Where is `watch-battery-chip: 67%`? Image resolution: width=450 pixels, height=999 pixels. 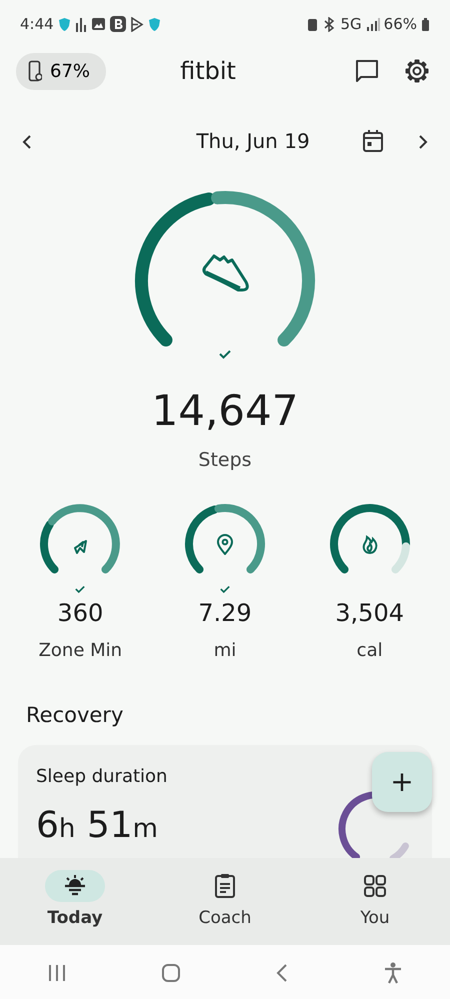 watch-battery-chip: 67% is located at coordinates (61, 71).